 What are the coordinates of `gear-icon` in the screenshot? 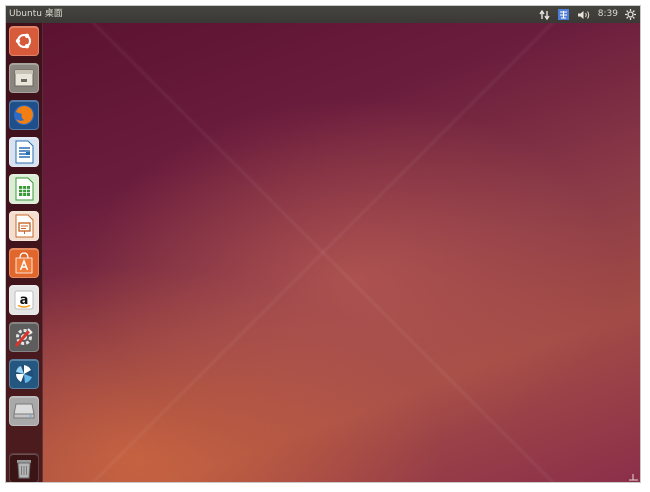 It's located at (630, 14).